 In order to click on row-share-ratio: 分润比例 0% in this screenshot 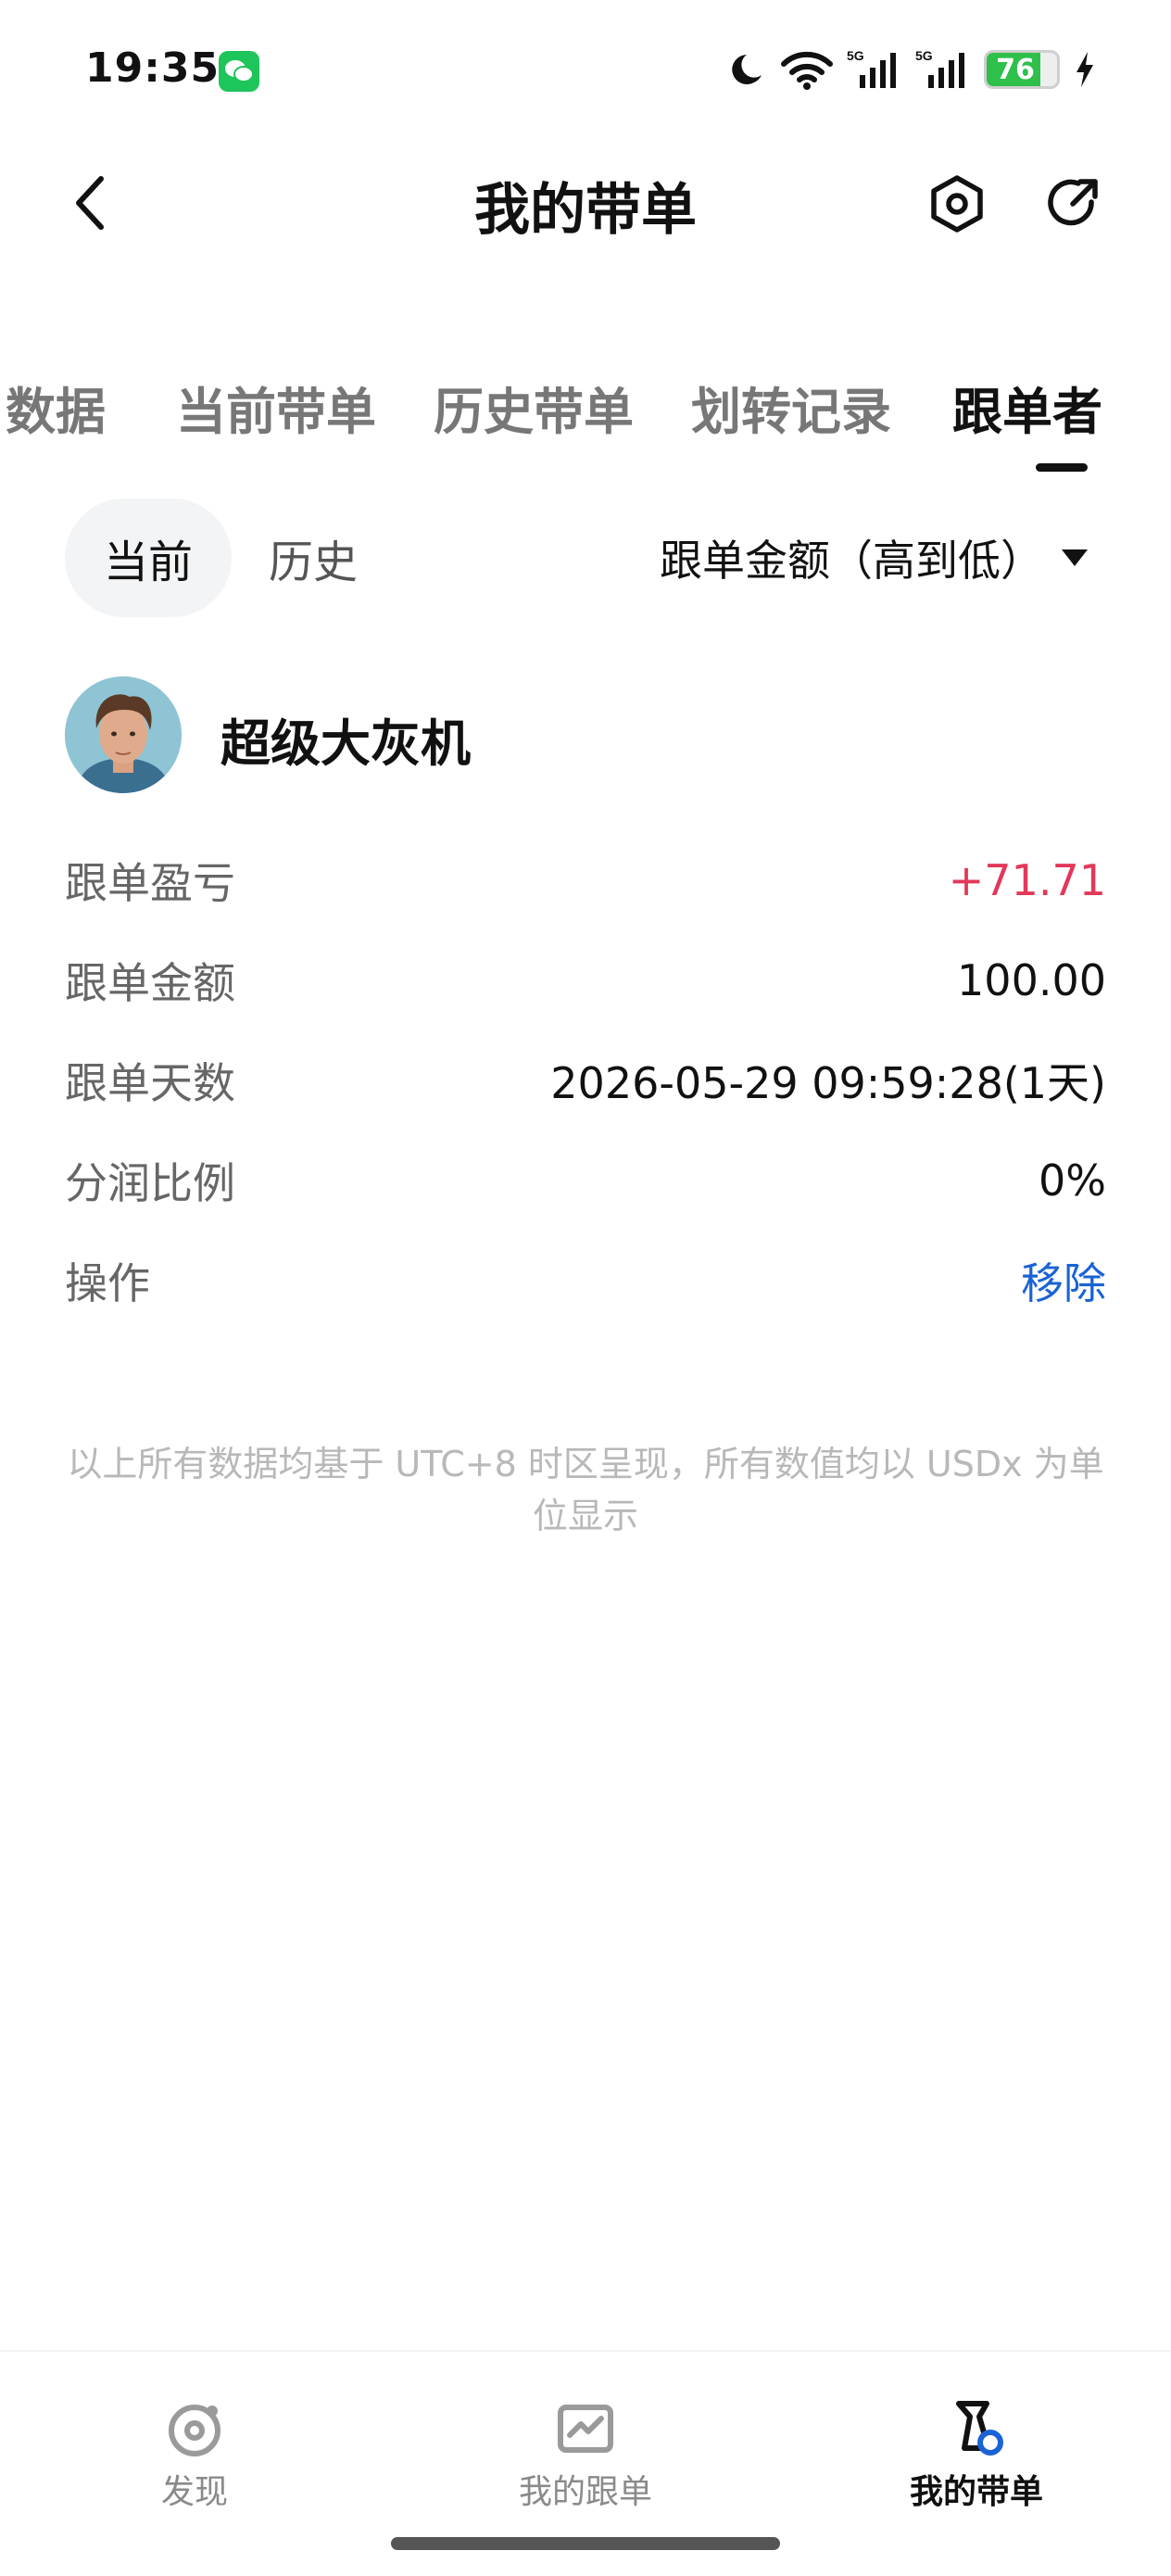, I will do `click(585, 1181)`.